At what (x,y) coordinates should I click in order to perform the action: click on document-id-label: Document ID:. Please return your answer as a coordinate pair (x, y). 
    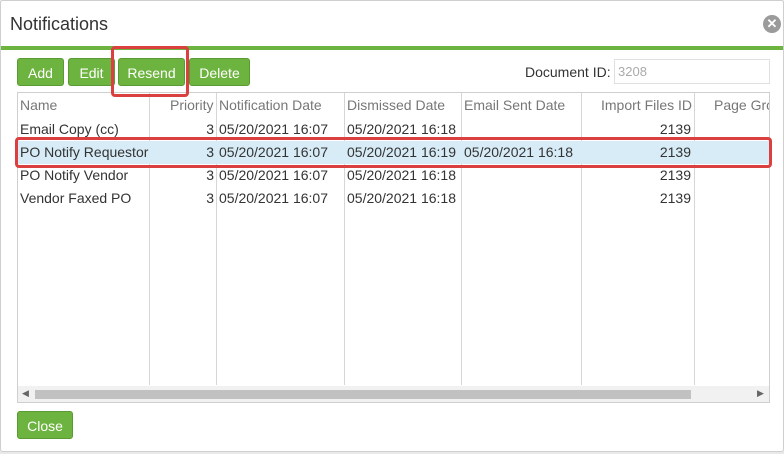
    Looking at the image, I should click on (568, 72).